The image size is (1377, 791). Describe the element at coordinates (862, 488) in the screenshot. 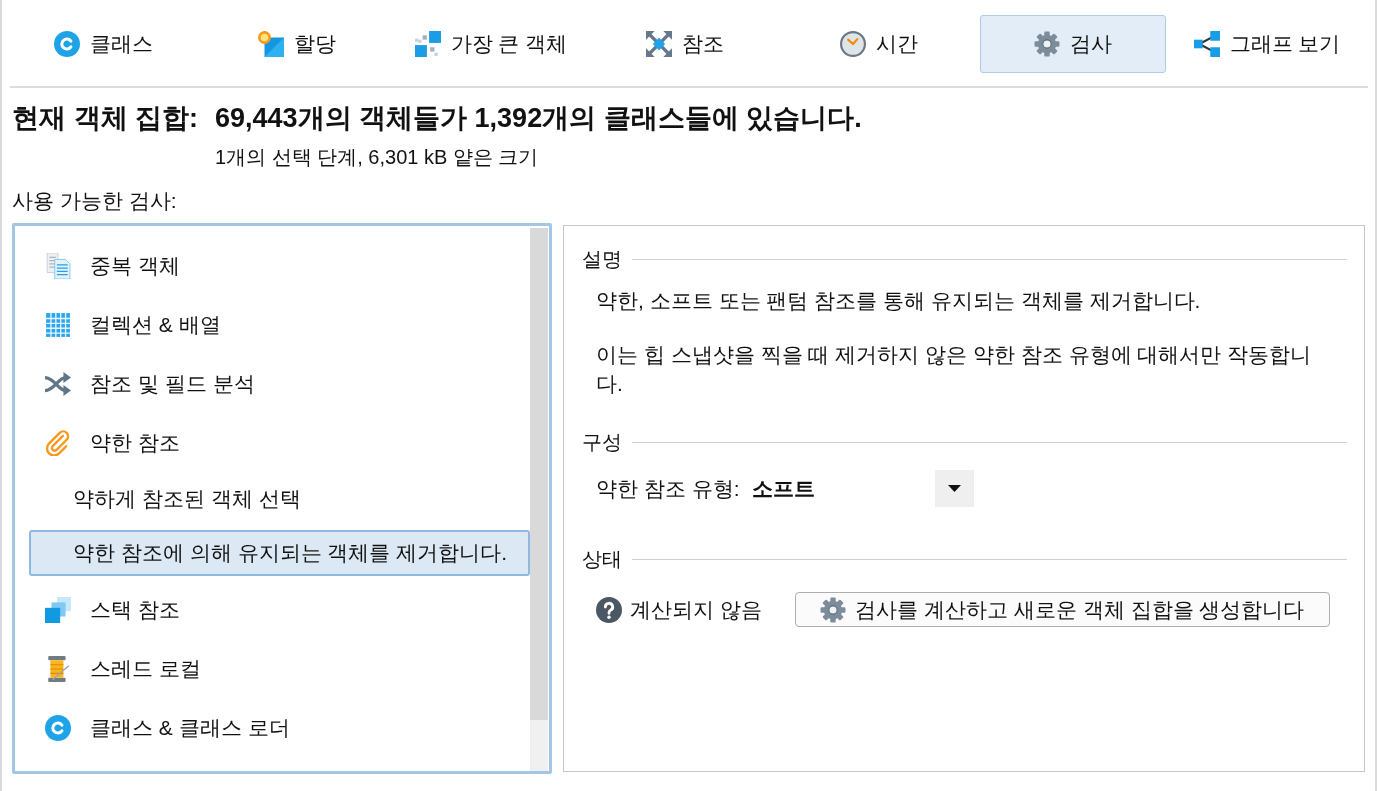

I see `type-dropdown: 소프트` at that location.